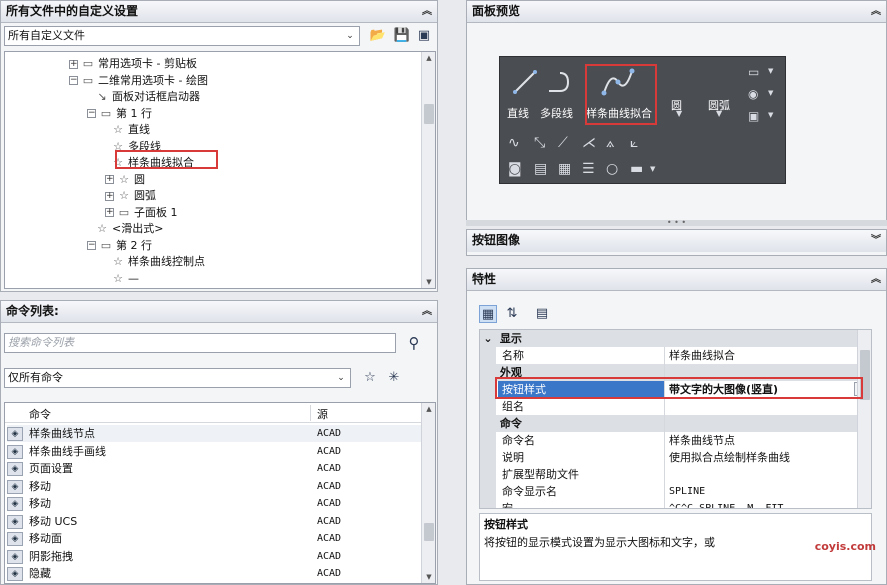 Image resolution: width=887 pixels, height=585 pixels. I want to click on tree-item: ☆构造线, so click(136, 287).